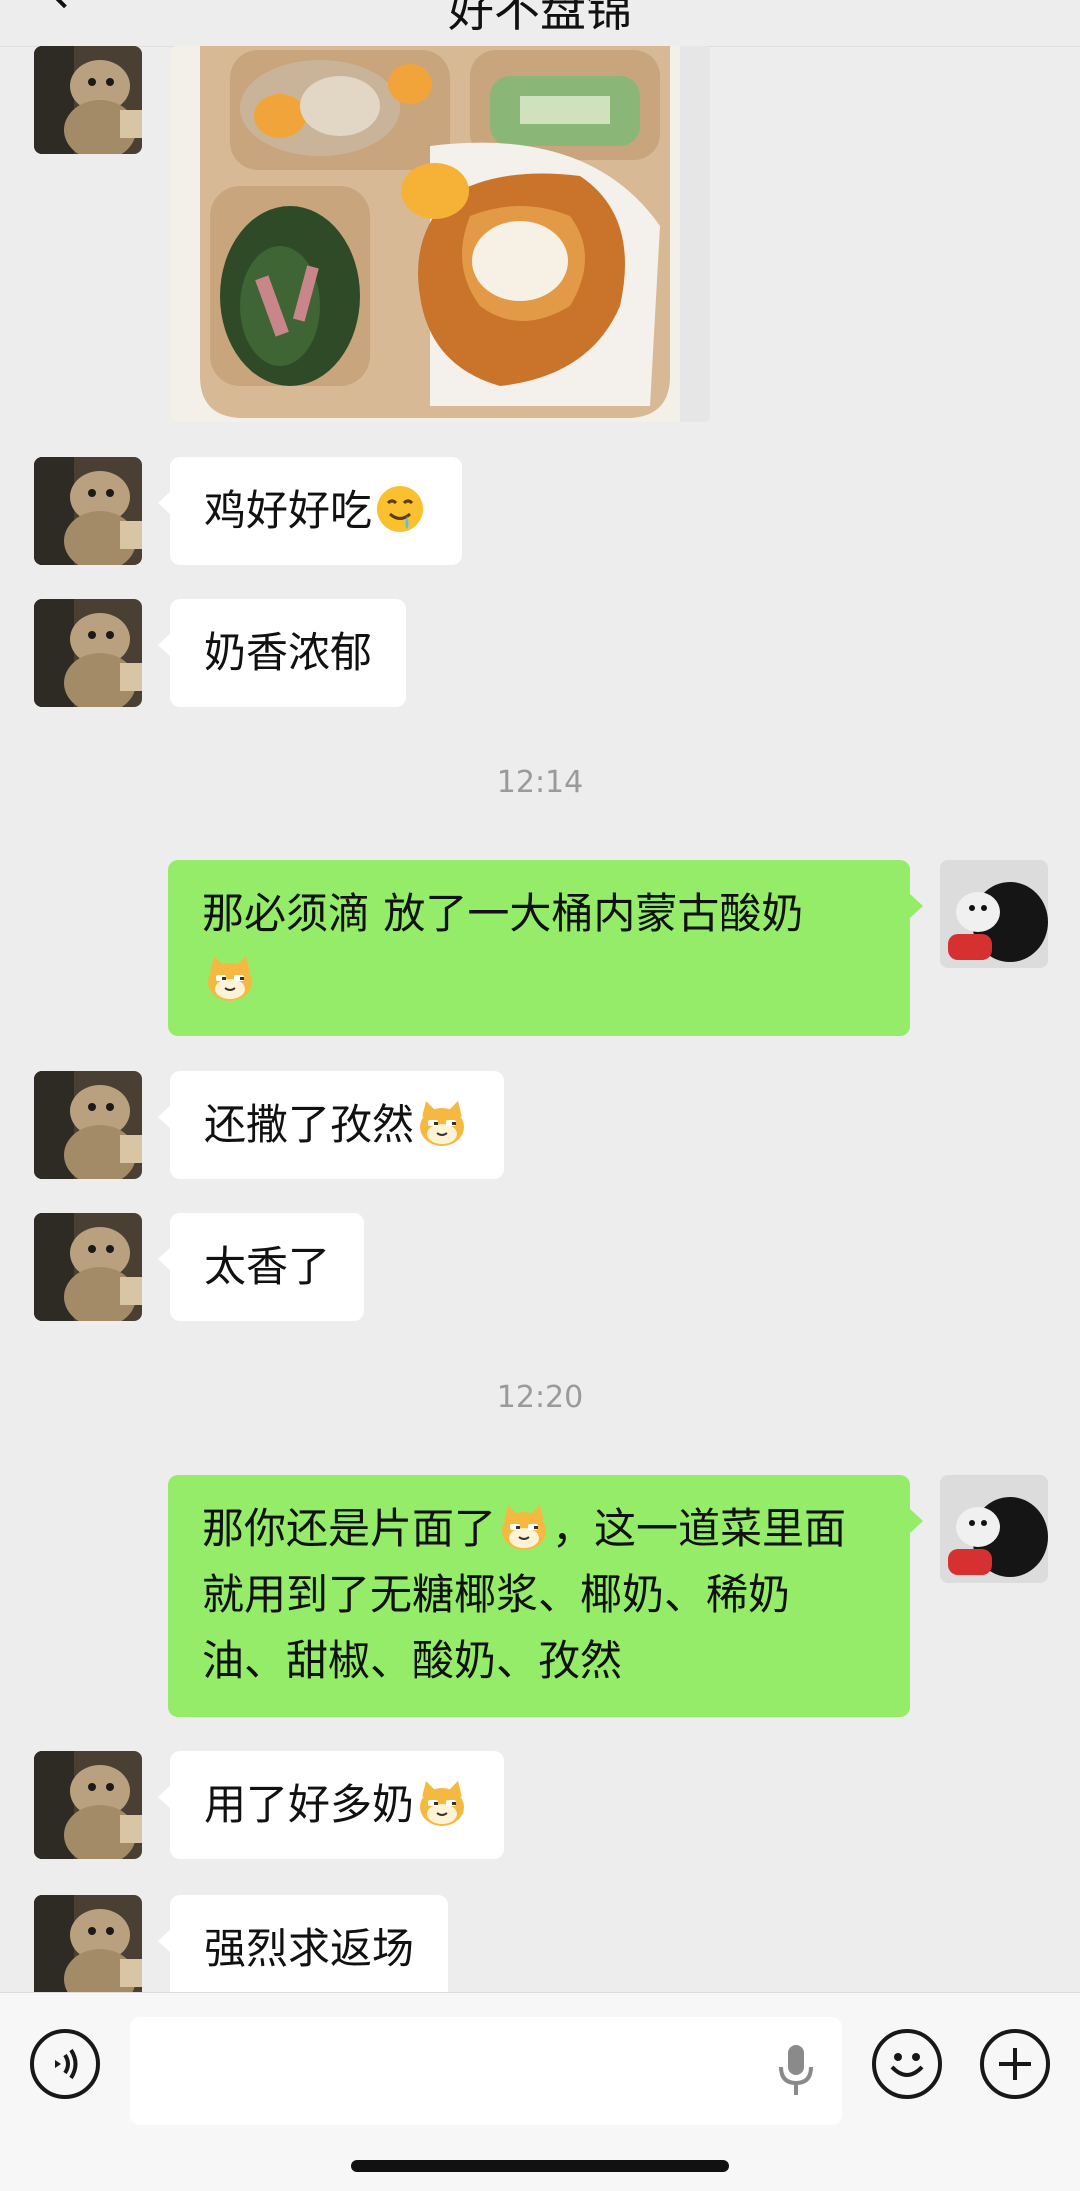 Image resolution: width=1080 pixels, height=2191 pixels. I want to click on message-text: 油、甜椒、酸奶、孜然, so click(412, 1660).